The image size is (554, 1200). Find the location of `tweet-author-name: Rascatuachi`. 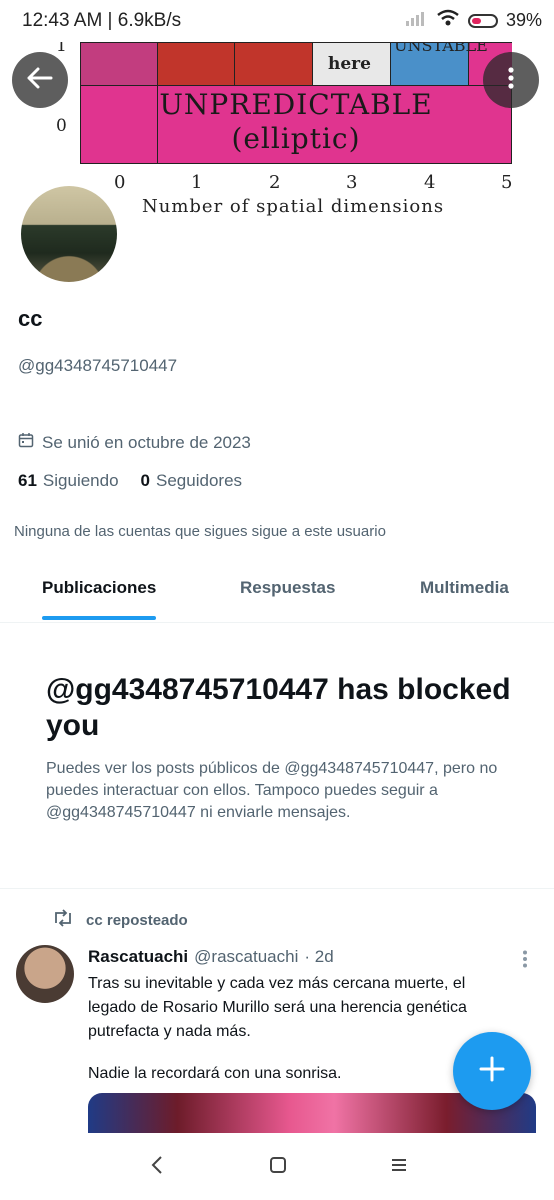

tweet-author-name: Rascatuachi is located at coordinates (138, 957).